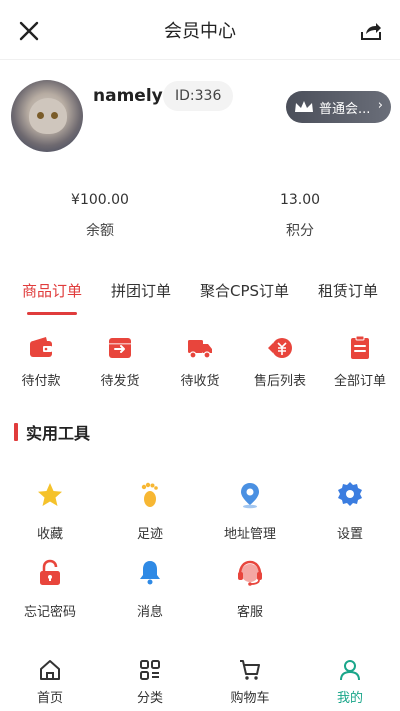  Describe the element at coordinates (100, 216) in the screenshot. I see `balance-stat: ¥100.00 余额` at that location.